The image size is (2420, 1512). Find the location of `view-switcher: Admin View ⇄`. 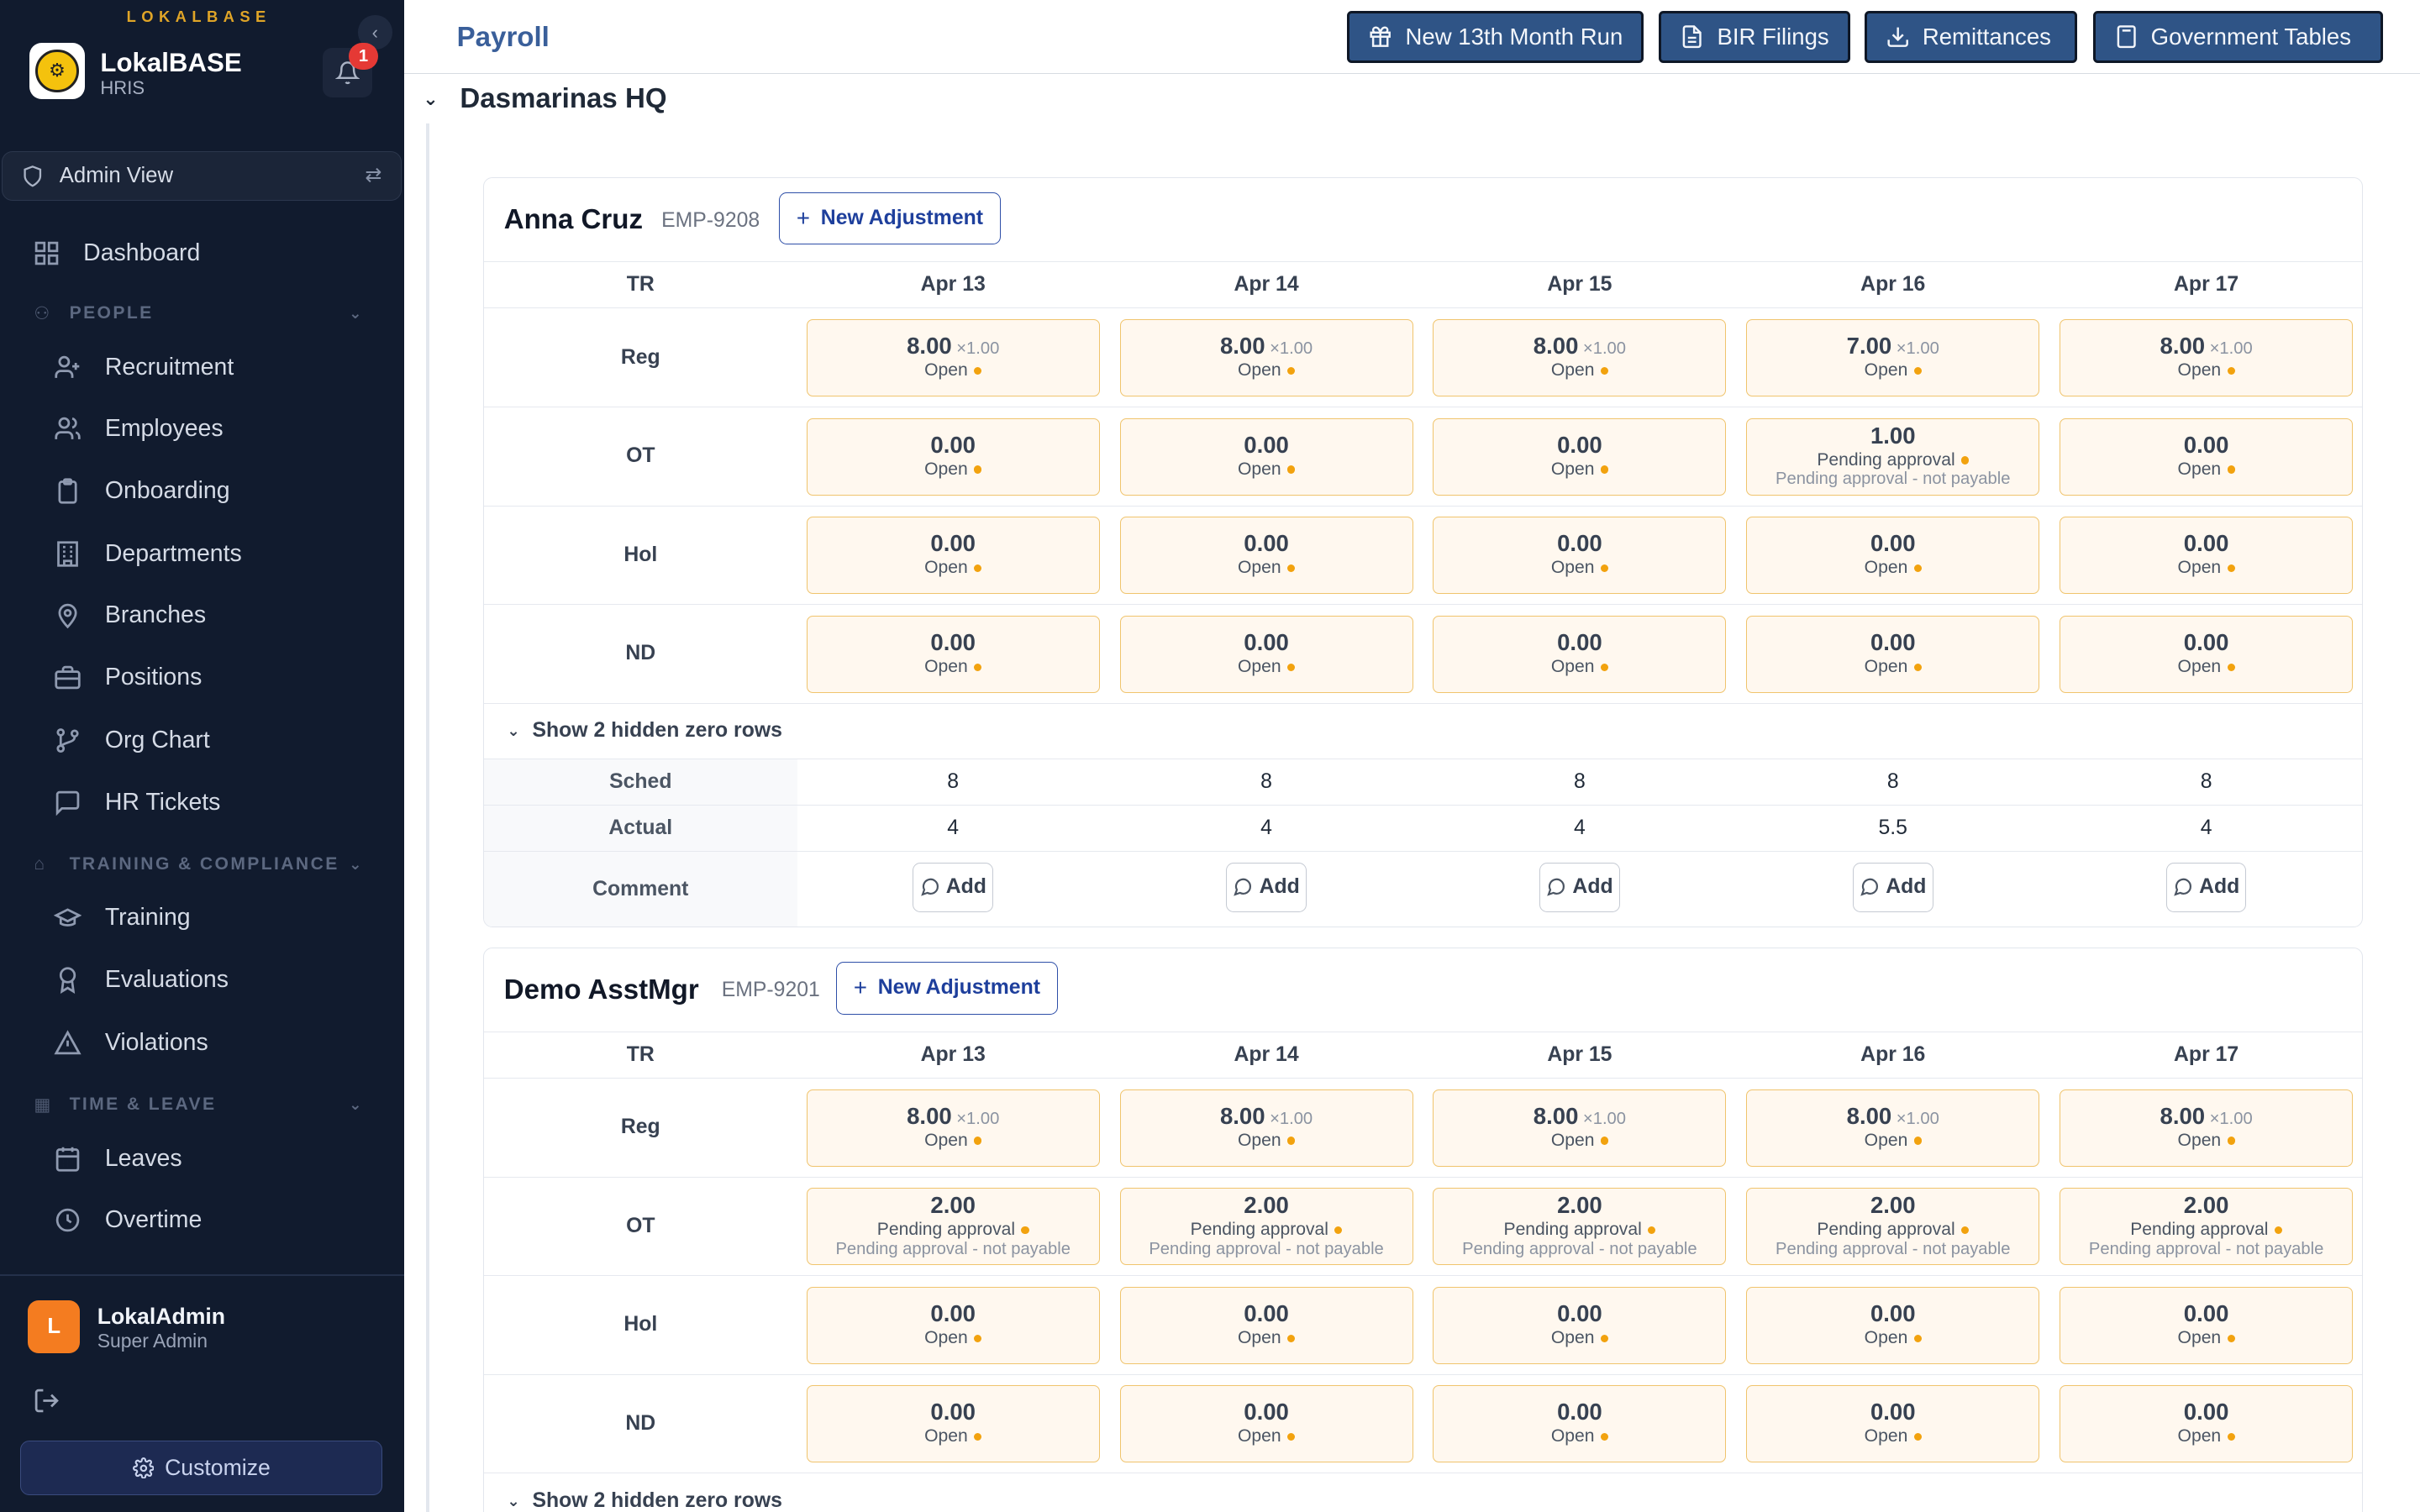

view-switcher: Admin View ⇄ is located at coordinates (202, 175).